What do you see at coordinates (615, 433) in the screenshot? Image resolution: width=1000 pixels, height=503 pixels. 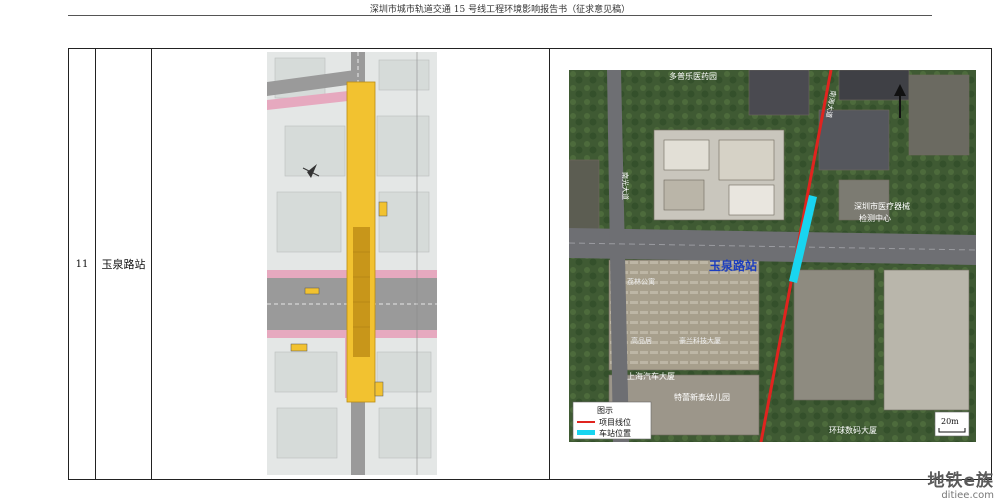 I see `legend-station-label: 车站位置` at bounding box center [615, 433].